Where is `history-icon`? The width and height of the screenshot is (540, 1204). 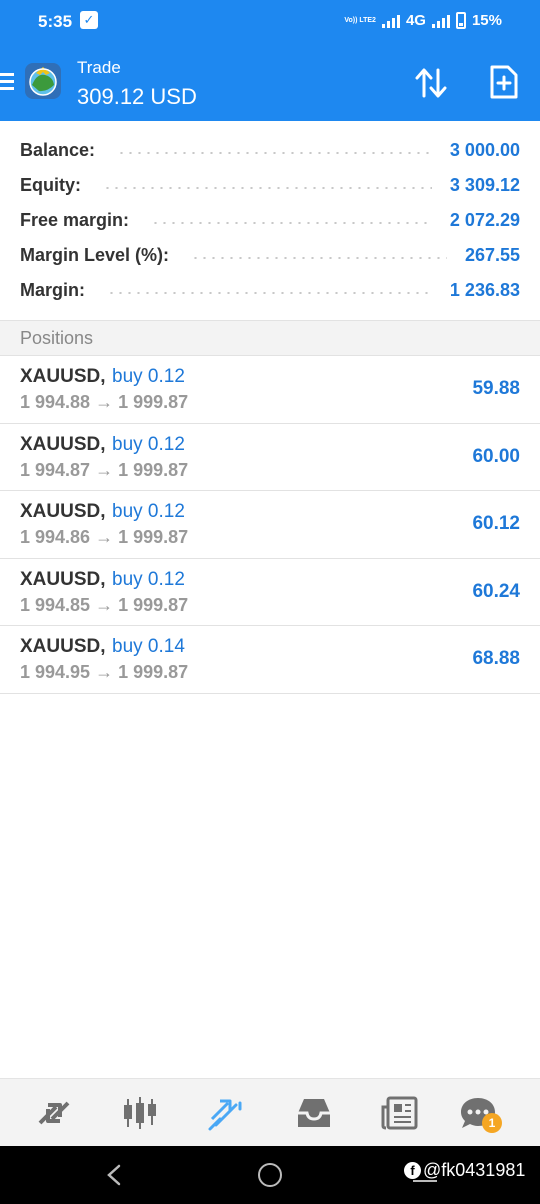 history-icon is located at coordinates (314, 1113).